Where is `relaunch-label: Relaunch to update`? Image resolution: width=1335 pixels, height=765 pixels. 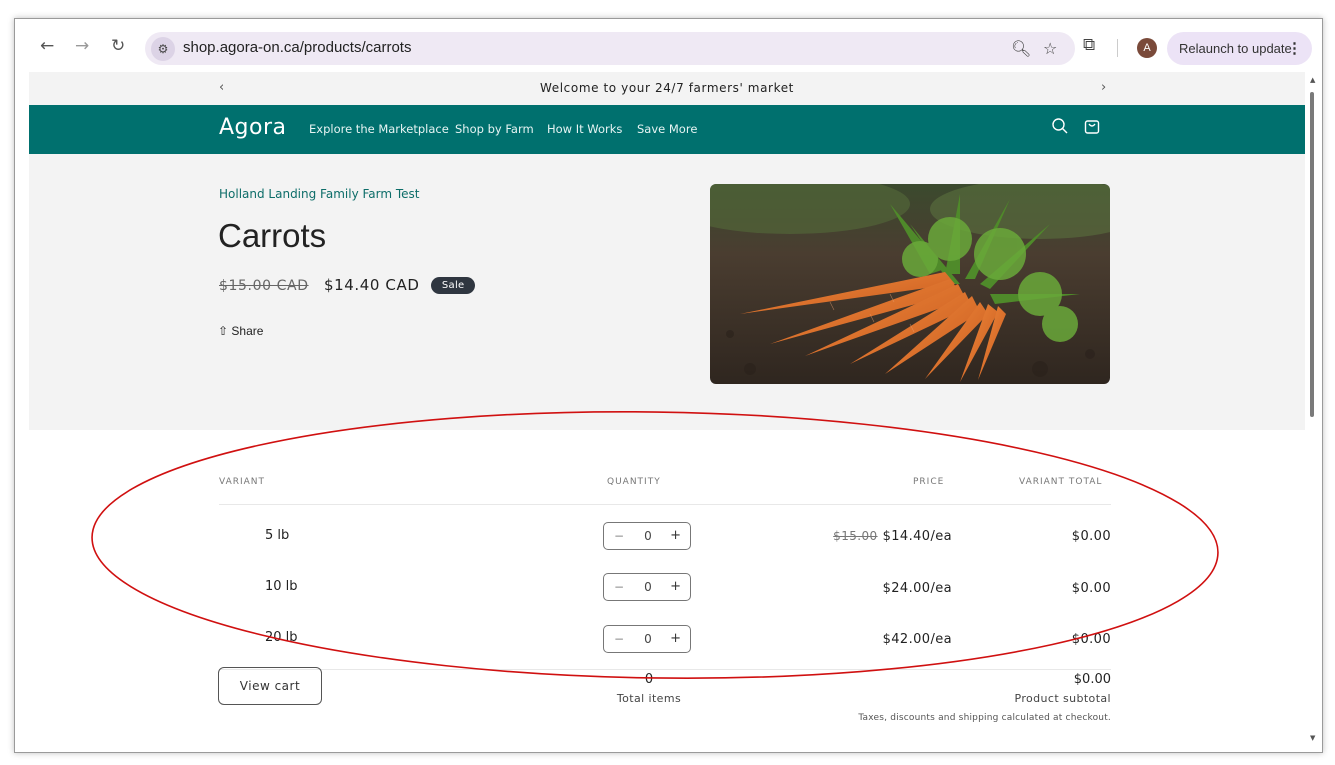 relaunch-label: Relaunch to update is located at coordinates (1235, 48).